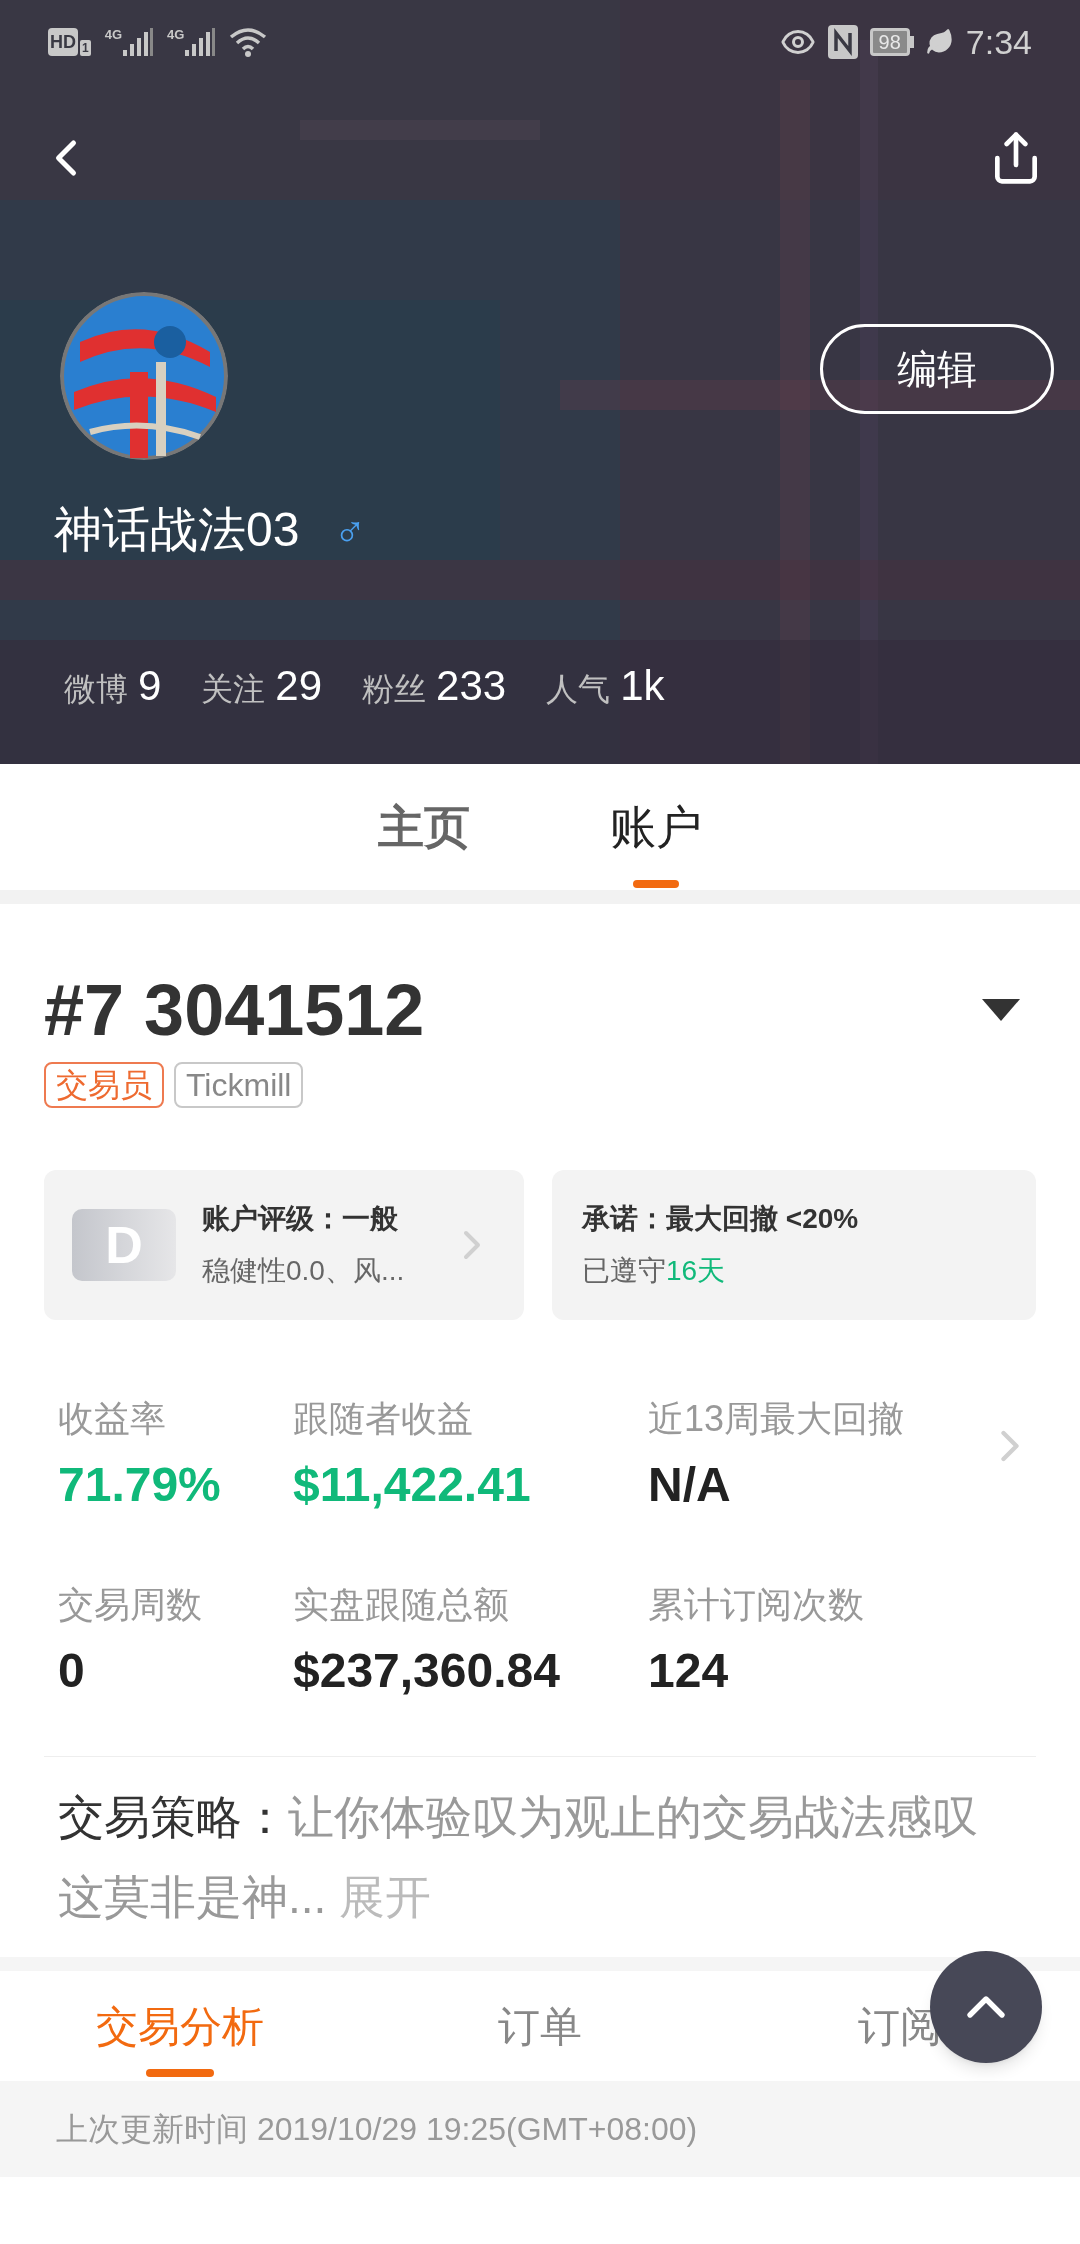  Describe the element at coordinates (1001, 1010) in the screenshot. I see `dropdown-icon` at that location.